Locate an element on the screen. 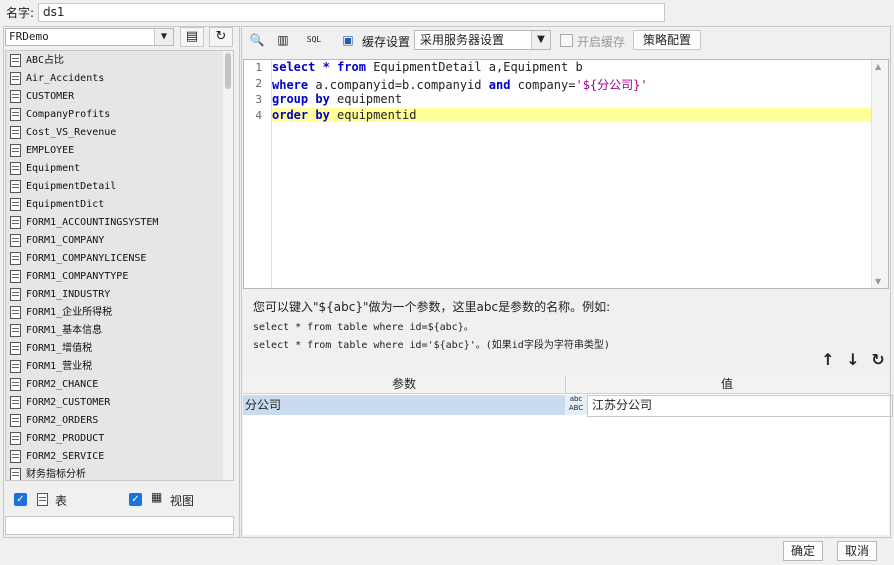 This screenshot has width=894, height=565. string-type-icon: abc ABC is located at coordinates (576, 405).